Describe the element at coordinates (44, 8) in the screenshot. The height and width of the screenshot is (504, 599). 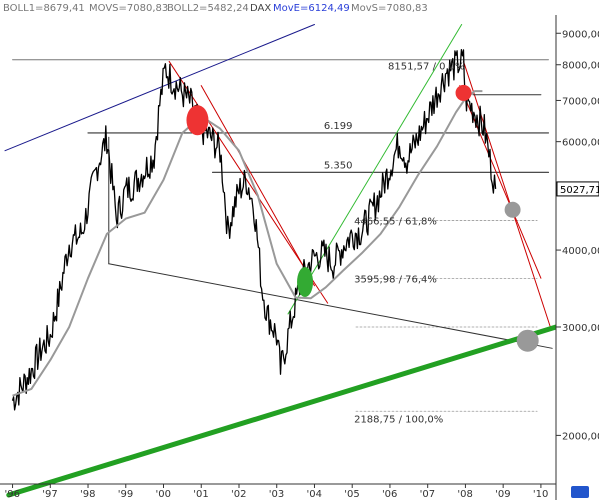
I see `header-boll1: BOLL1=8679,41` at that location.